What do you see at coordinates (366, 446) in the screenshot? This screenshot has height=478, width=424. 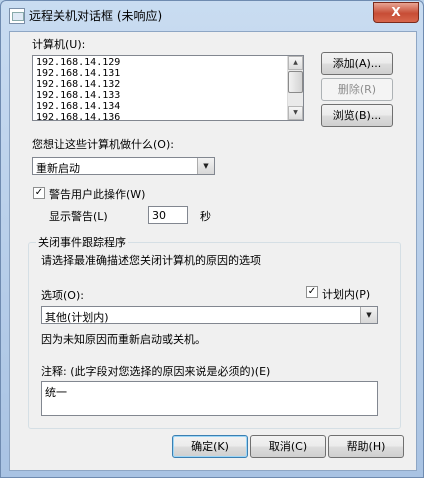 I see `help-button: 帮助(H)` at bounding box center [366, 446].